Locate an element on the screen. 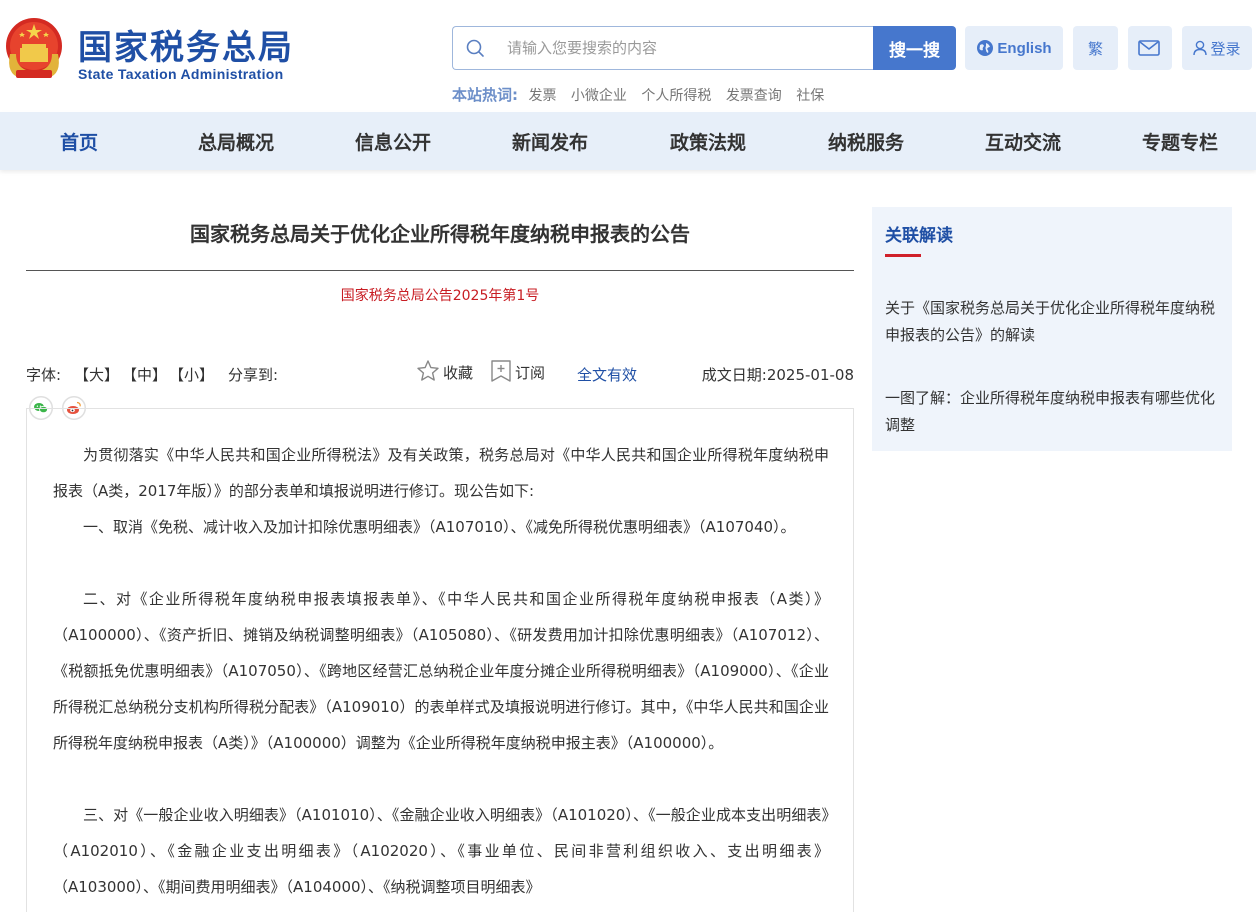  search-icon is located at coordinates (475, 48).